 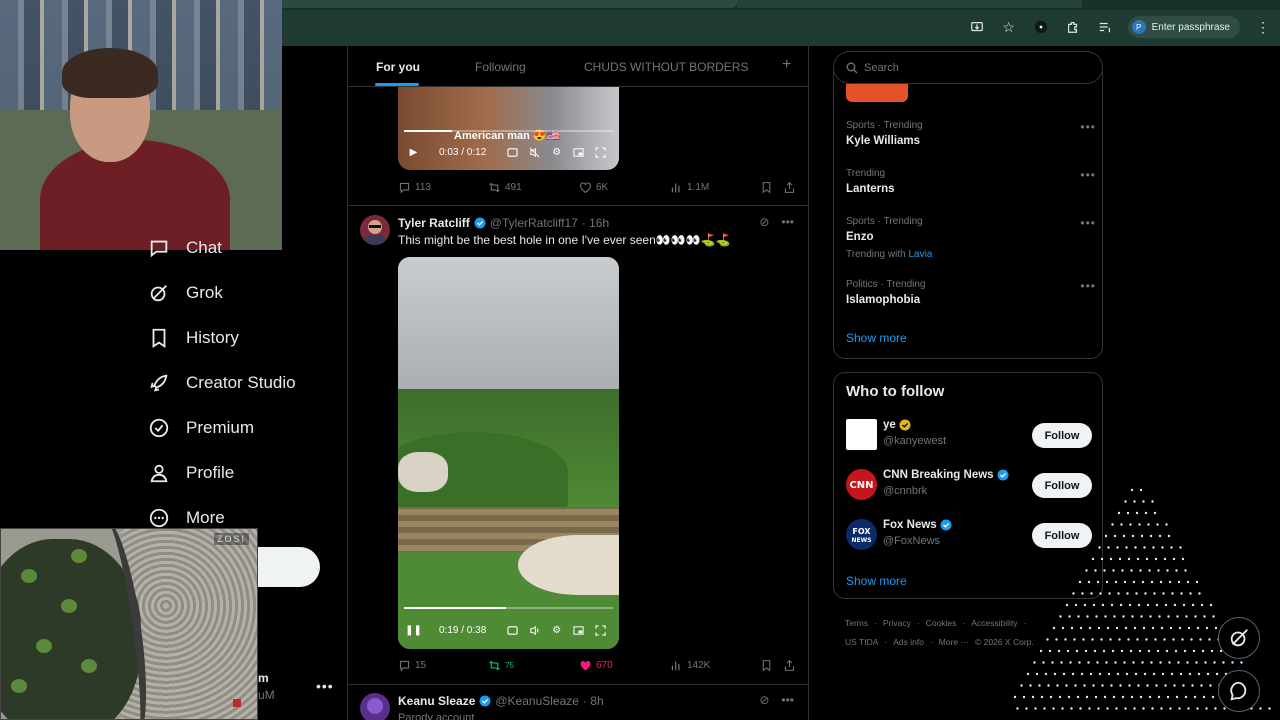 I want to click on mute-icon, so click(x=534, y=152).